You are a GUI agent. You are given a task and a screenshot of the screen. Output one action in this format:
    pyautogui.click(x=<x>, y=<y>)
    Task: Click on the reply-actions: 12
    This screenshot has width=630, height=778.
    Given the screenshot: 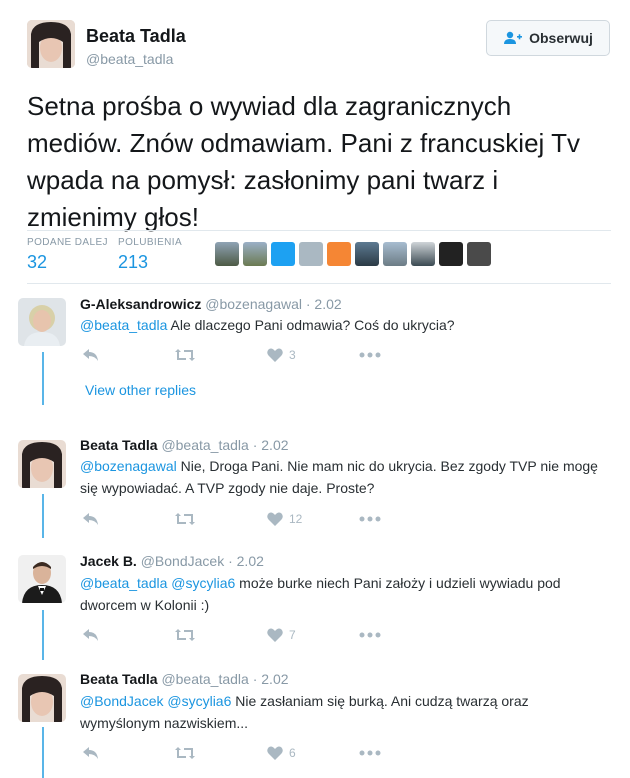 What is the action you would take?
    pyautogui.click(x=267, y=519)
    